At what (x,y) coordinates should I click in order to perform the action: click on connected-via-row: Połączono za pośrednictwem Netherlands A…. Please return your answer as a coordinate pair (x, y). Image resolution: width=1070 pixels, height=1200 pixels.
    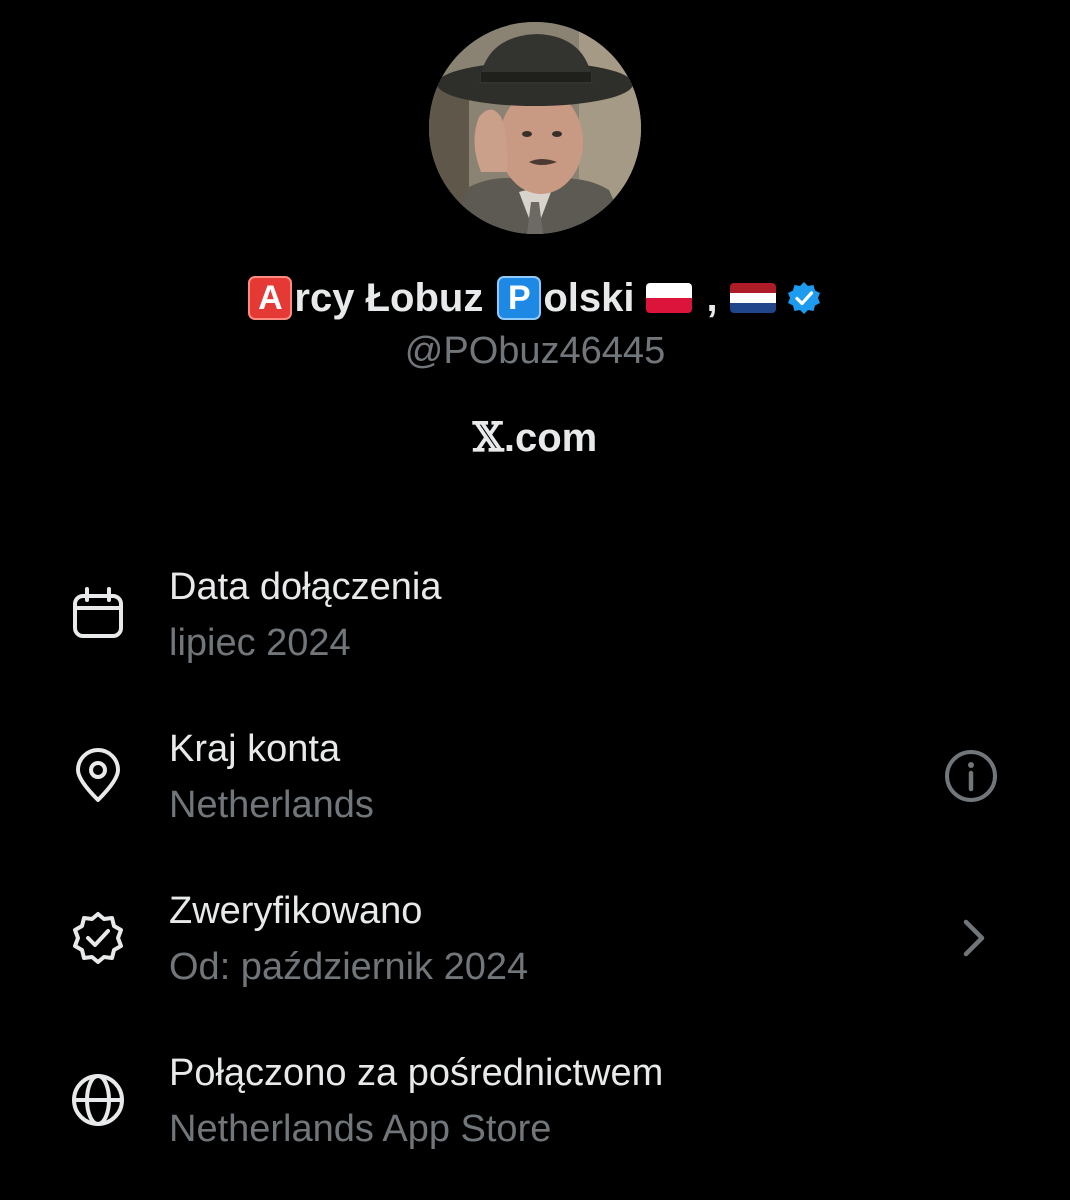
    Looking at the image, I should click on (535, 1101).